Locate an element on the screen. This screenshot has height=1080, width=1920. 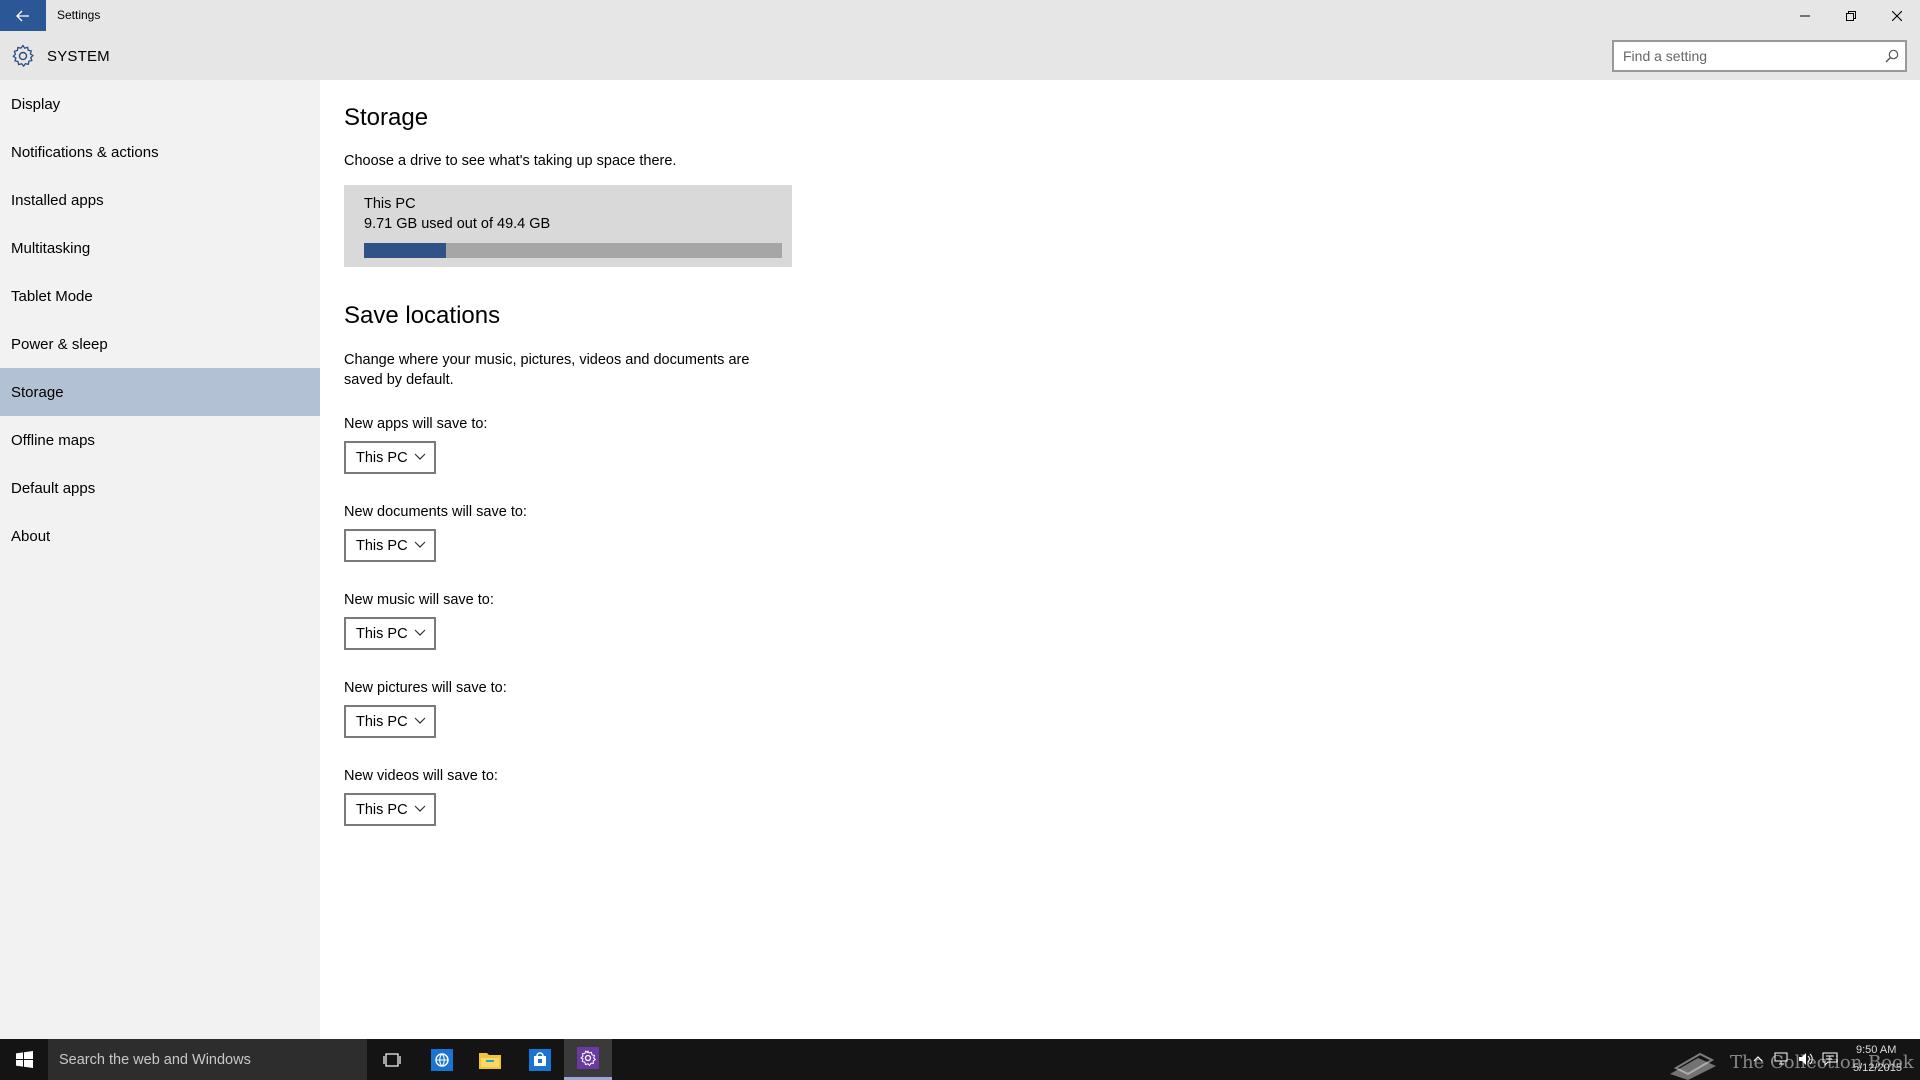
sidebar-item-label: Multitasking is located at coordinates (51, 248).